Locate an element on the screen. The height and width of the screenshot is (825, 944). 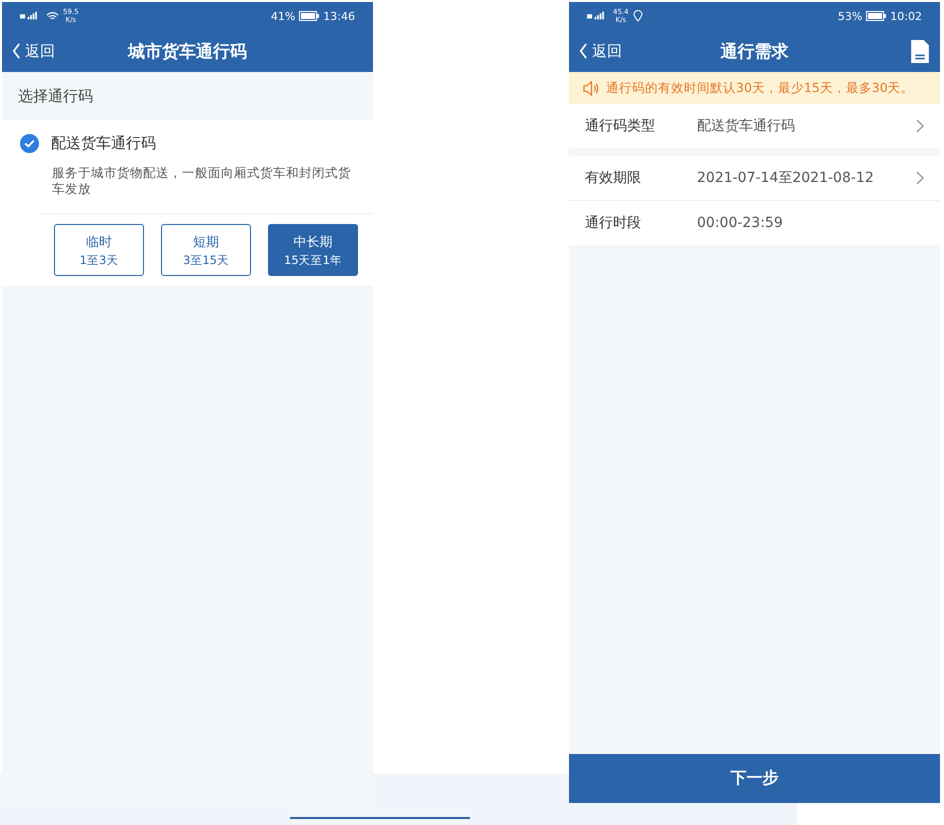
speaker-icon is located at coordinates (591, 88).